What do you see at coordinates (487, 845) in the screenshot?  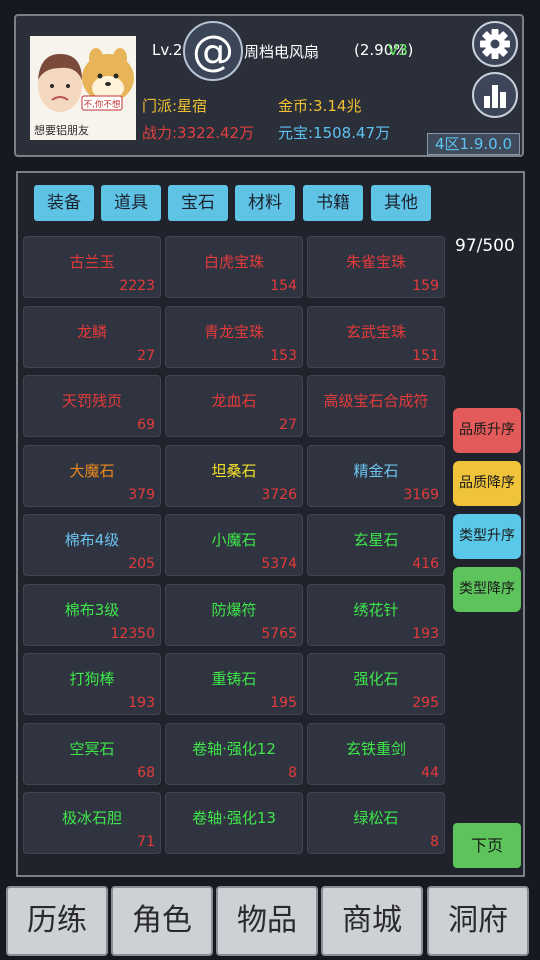 I see `next-page-button: 下页` at bounding box center [487, 845].